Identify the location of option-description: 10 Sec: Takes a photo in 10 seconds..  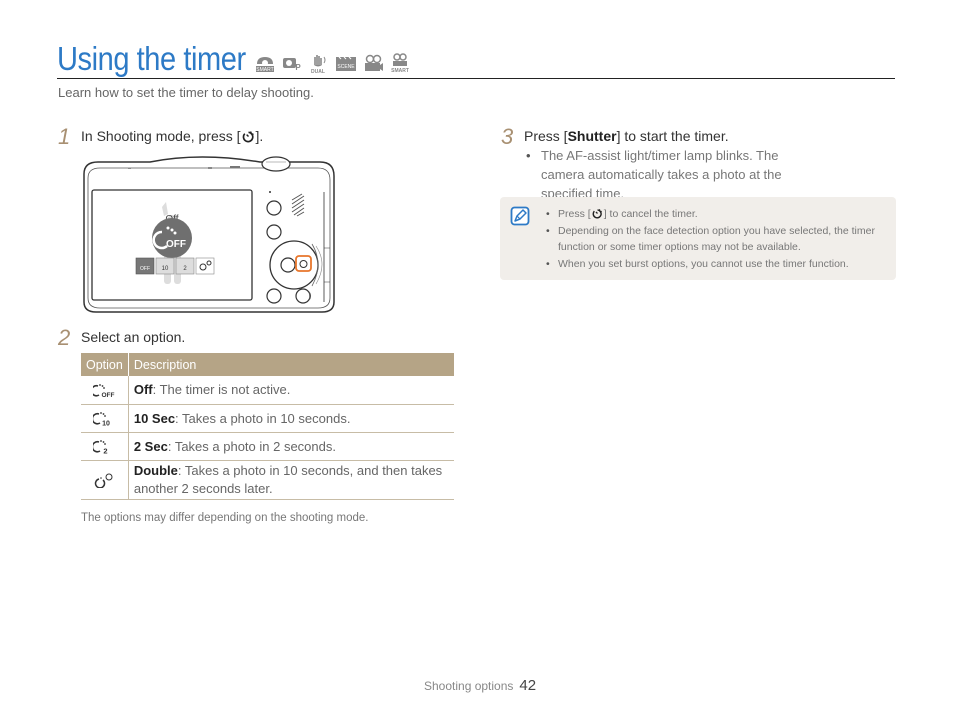
(291, 418).